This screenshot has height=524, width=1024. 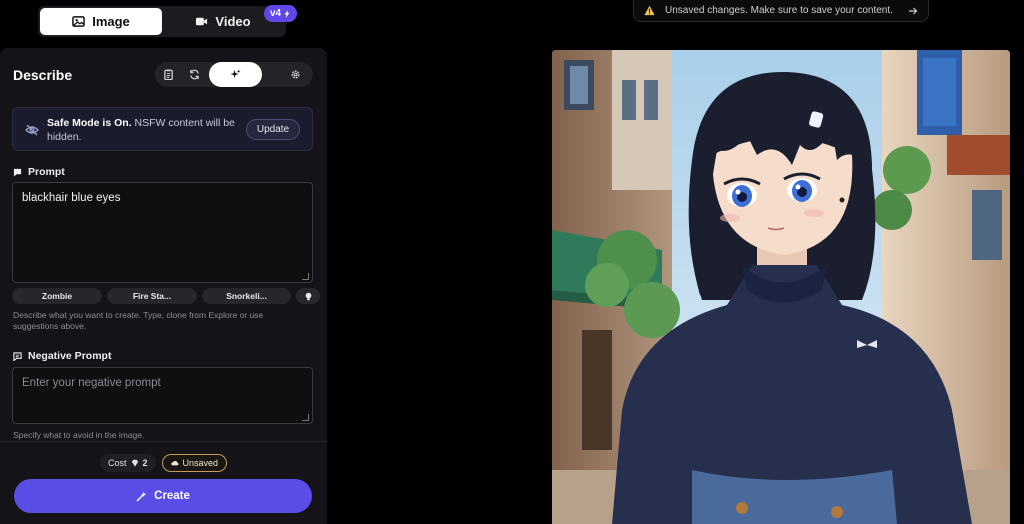 I want to click on refresh-icon, so click(x=194, y=74).